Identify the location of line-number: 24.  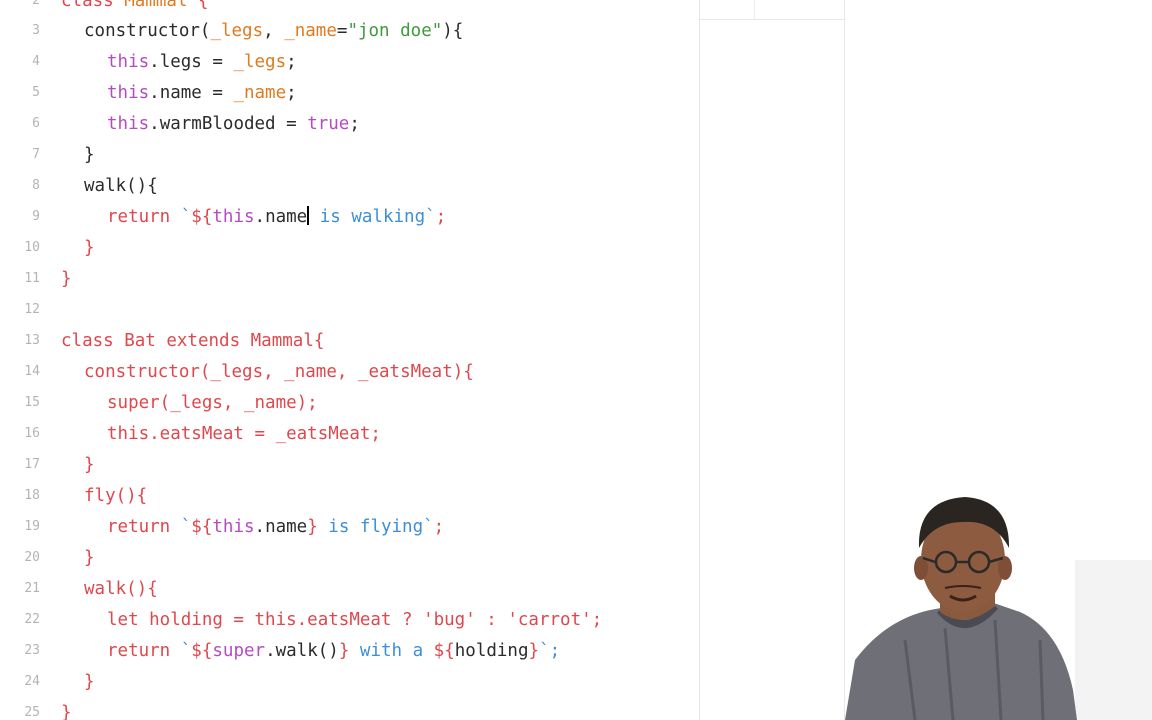
(32, 681).